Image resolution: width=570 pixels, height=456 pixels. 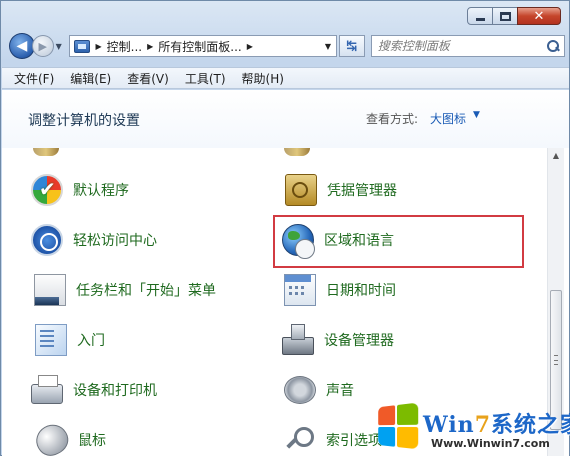 What do you see at coordinates (361, 290) in the screenshot?
I see `item-label: 日期和时间` at bounding box center [361, 290].